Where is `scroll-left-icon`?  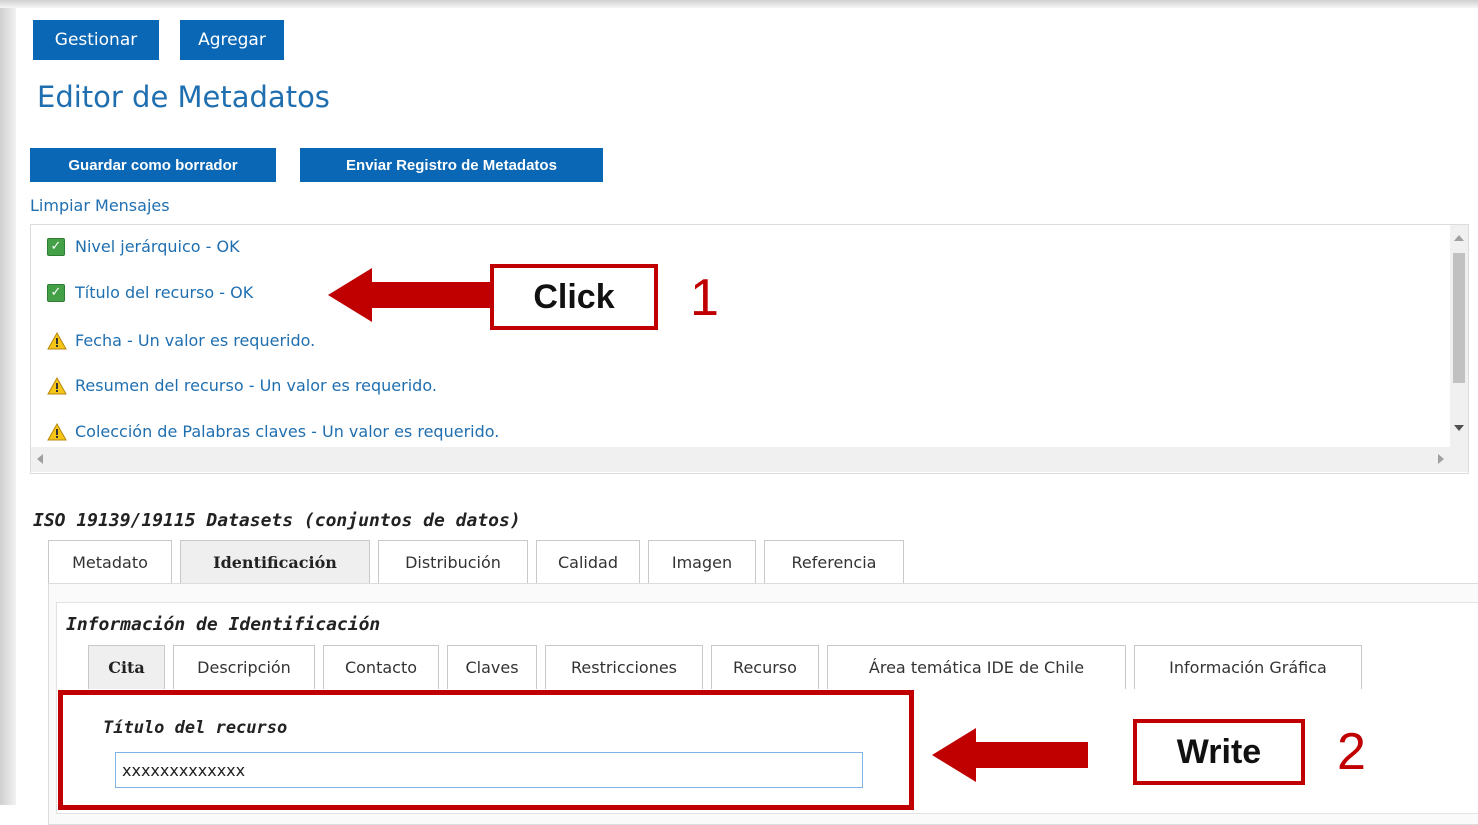
scroll-left-icon is located at coordinates (40, 459).